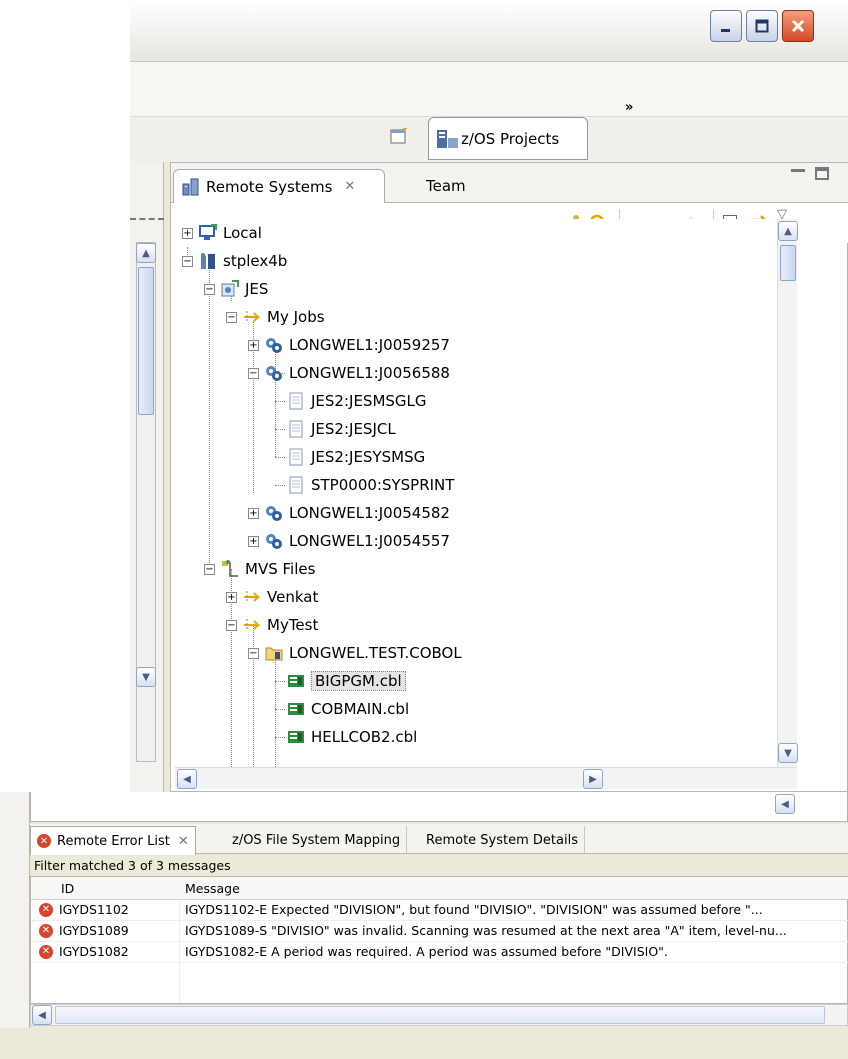 The image size is (848, 1059). I want to click on tree-node-label: LONGWEL1:J0054582, so click(369, 513).